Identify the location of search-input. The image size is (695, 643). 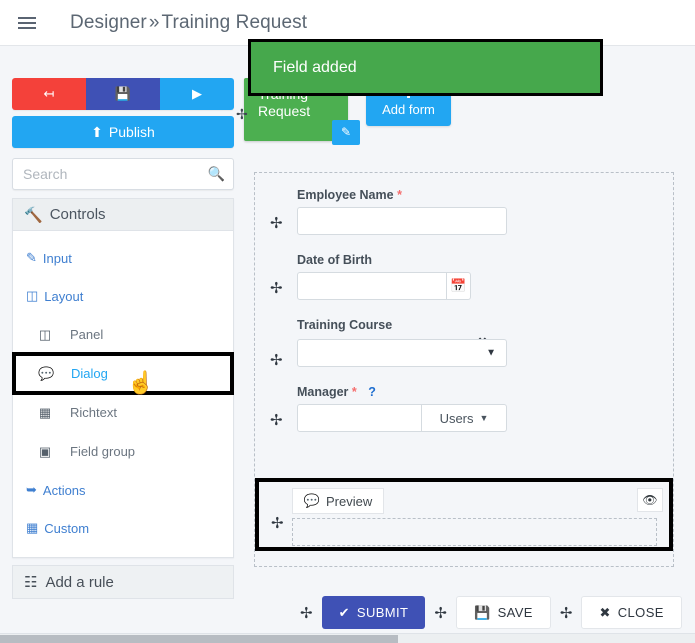
(123, 174).